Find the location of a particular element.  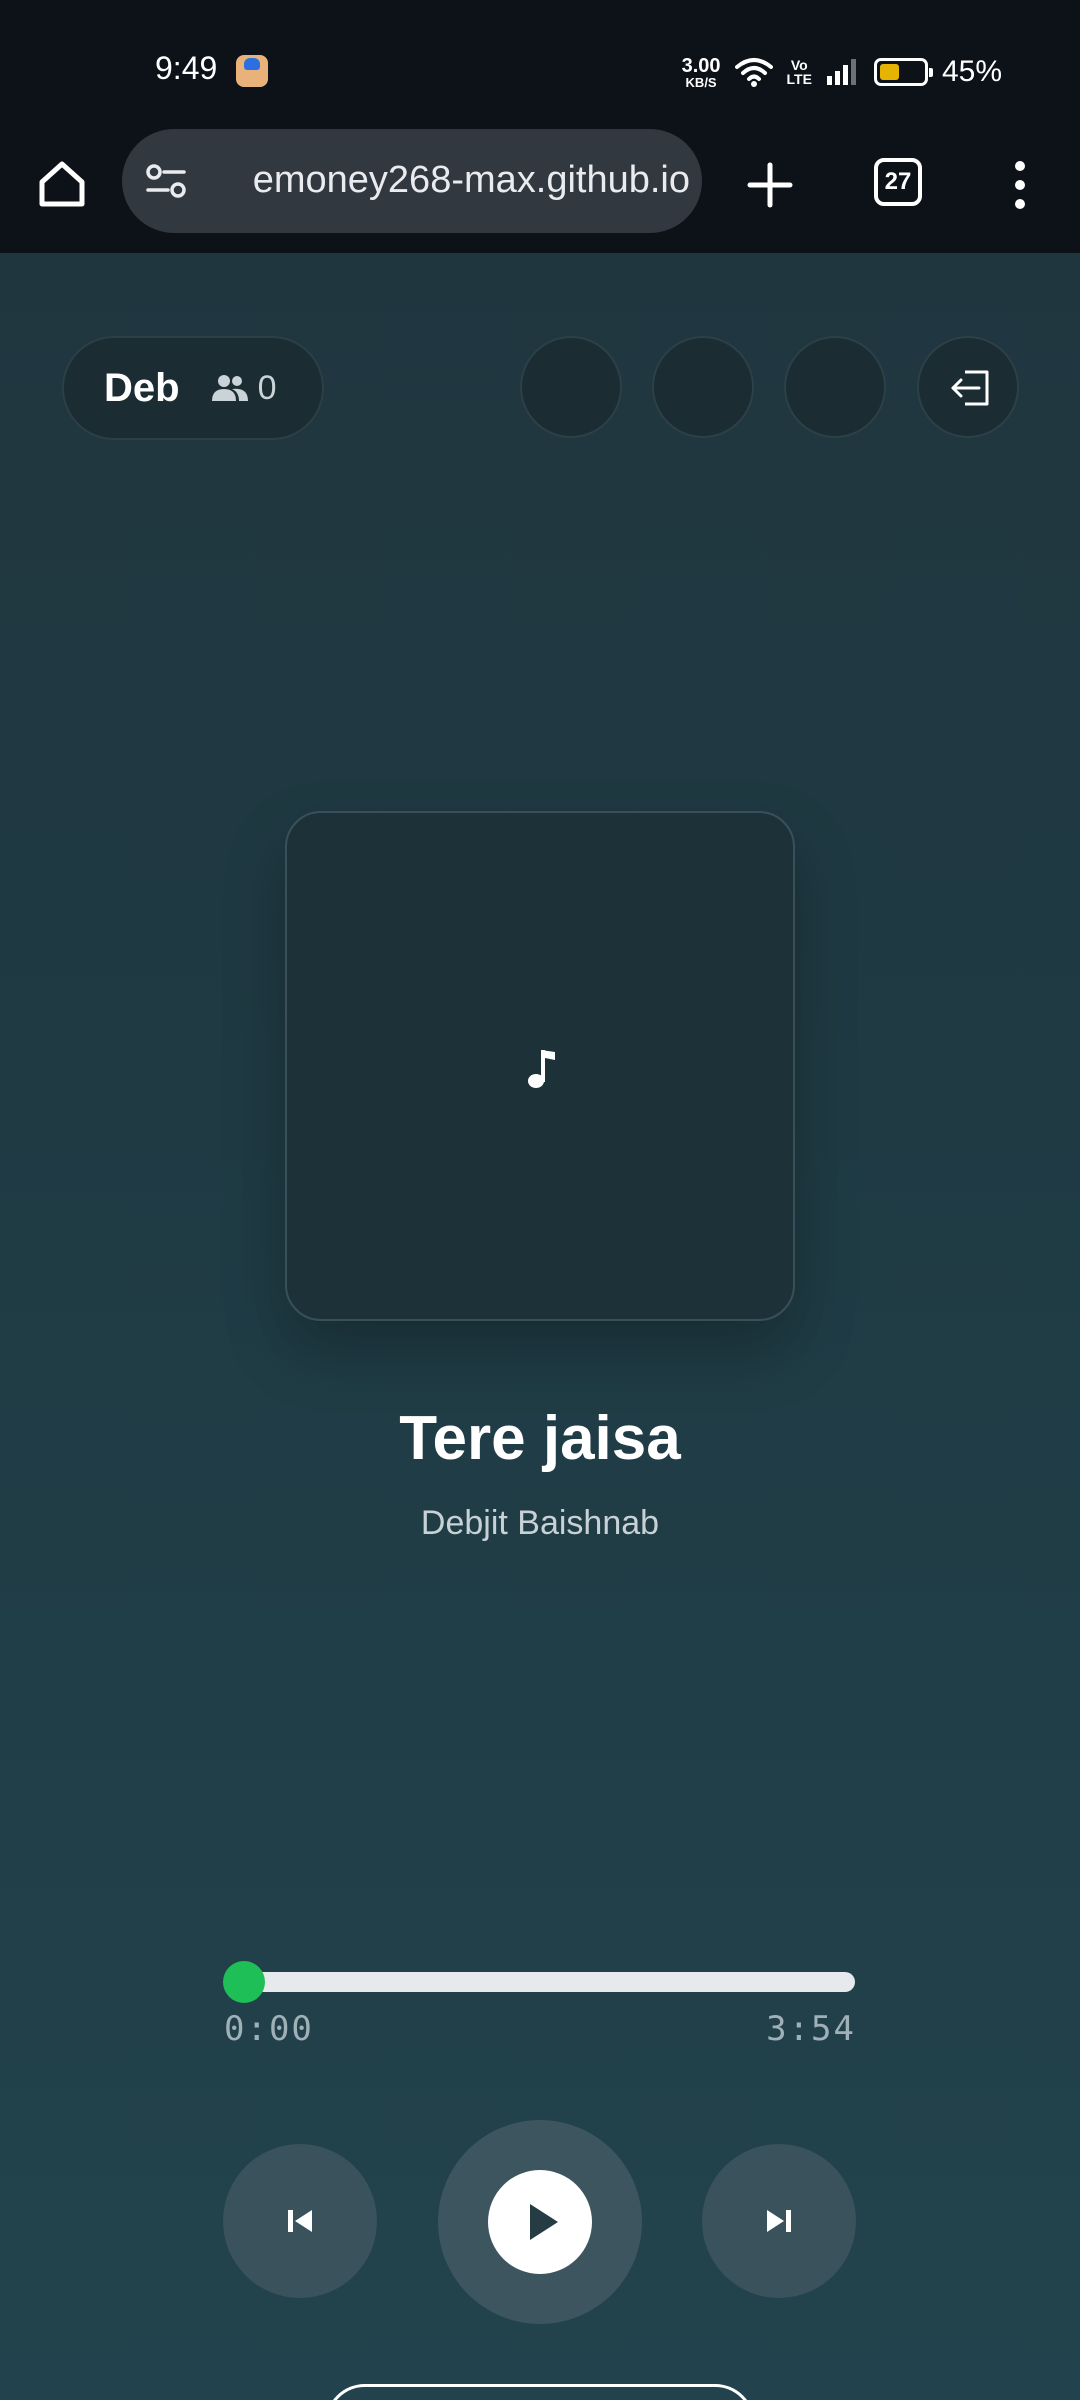

album-art is located at coordinates (540, 1066).